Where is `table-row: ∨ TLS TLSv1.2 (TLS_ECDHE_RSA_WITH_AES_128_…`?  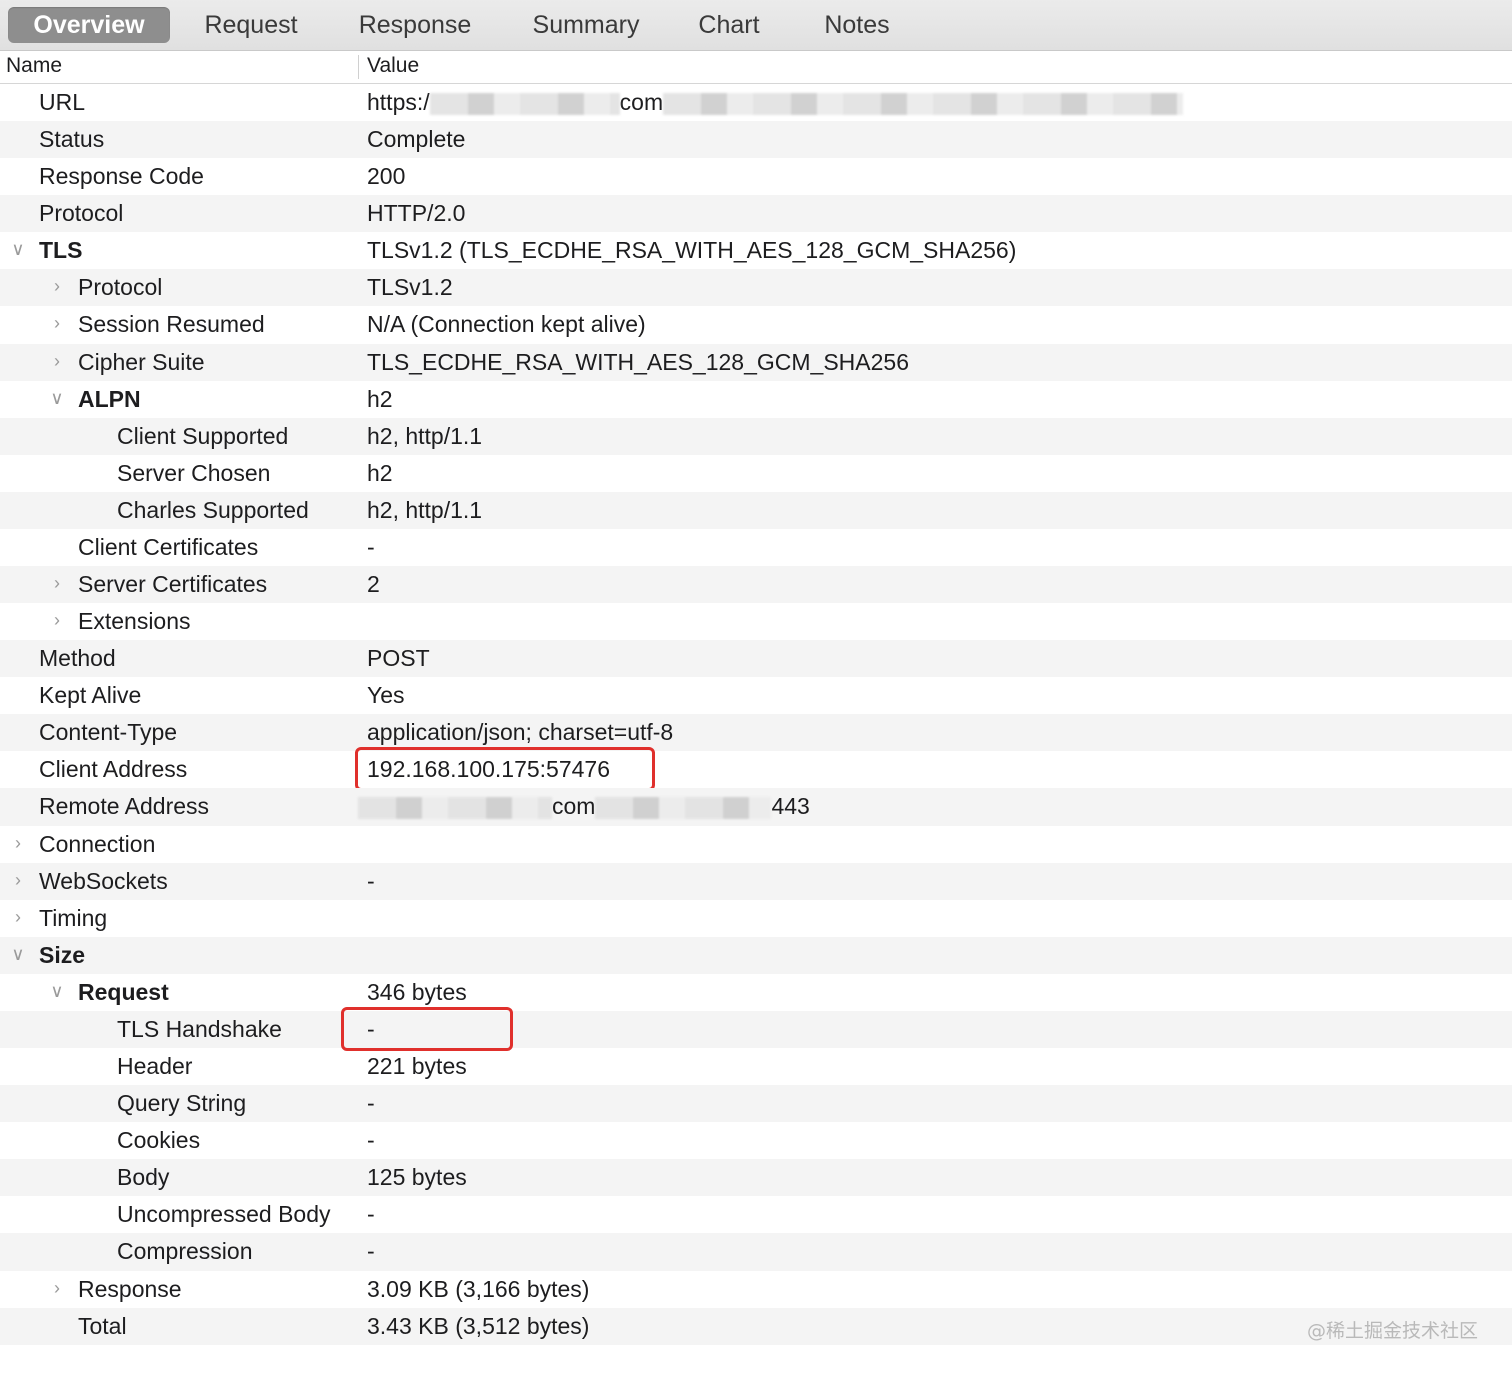 table-row: ∨ TLS TLSv1.2 (TLS_ECDHE_RSA_WITH_AES_128_… is located at coordinates (756, 250).